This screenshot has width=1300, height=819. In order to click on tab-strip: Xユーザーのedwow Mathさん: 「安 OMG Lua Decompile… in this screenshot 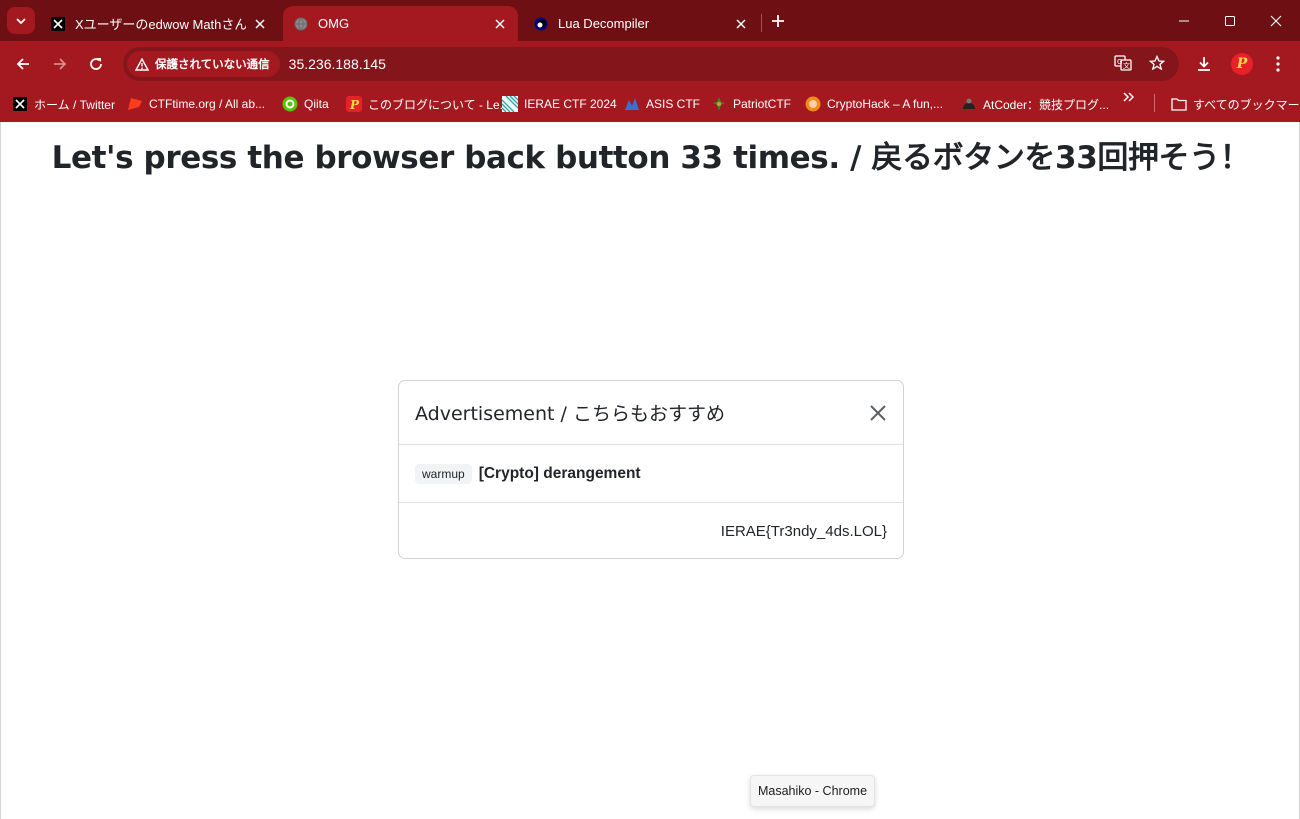, I will do `click(650, 20)`.